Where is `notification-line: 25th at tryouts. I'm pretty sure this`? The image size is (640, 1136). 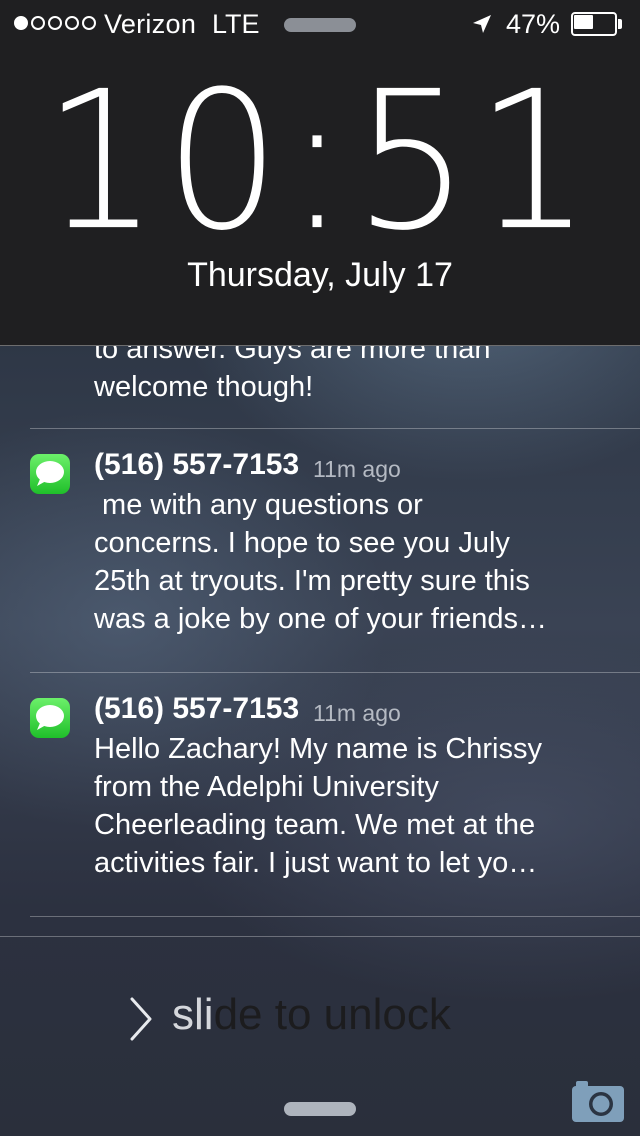 notification-line: 25th at tryouts. I'm pretty sure this is located at coordinates (312, 581).